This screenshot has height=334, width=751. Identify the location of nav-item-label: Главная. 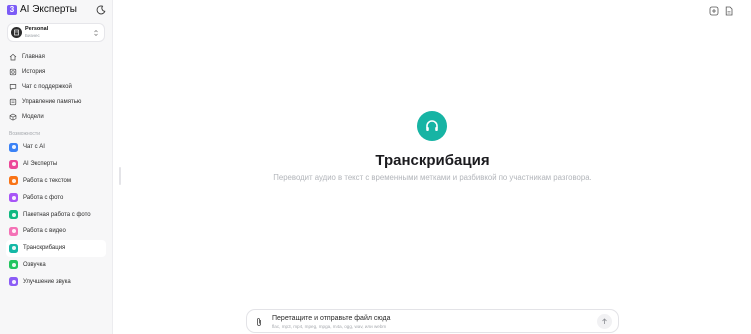
(33, 56).